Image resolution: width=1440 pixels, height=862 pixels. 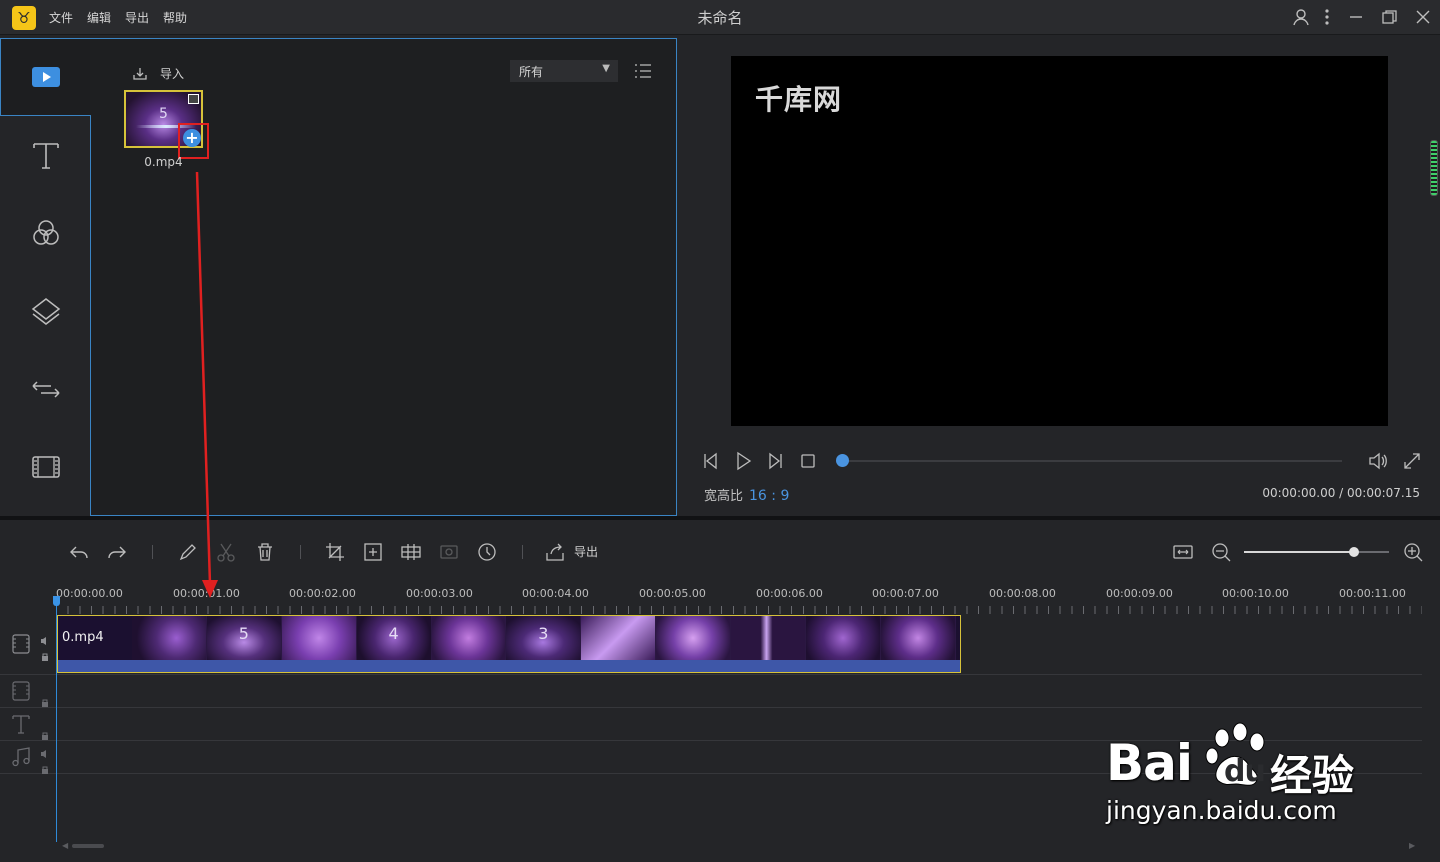 What do you see at coordinates (775, 461) in the screenshot?
I see `next-frame-icon` at bounding box center [775, 461].